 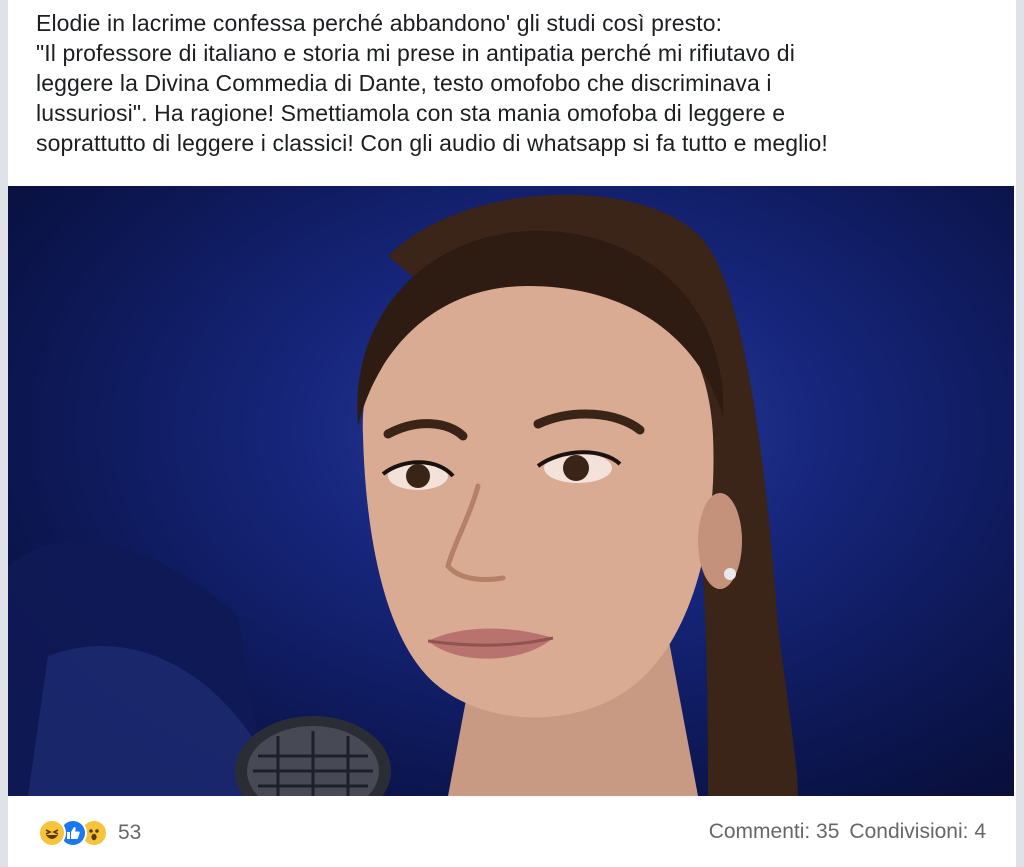 What do you see at coordinates (52, 833) in the screenshot?
I see `haha-icon` at bounding box center [52, 833].